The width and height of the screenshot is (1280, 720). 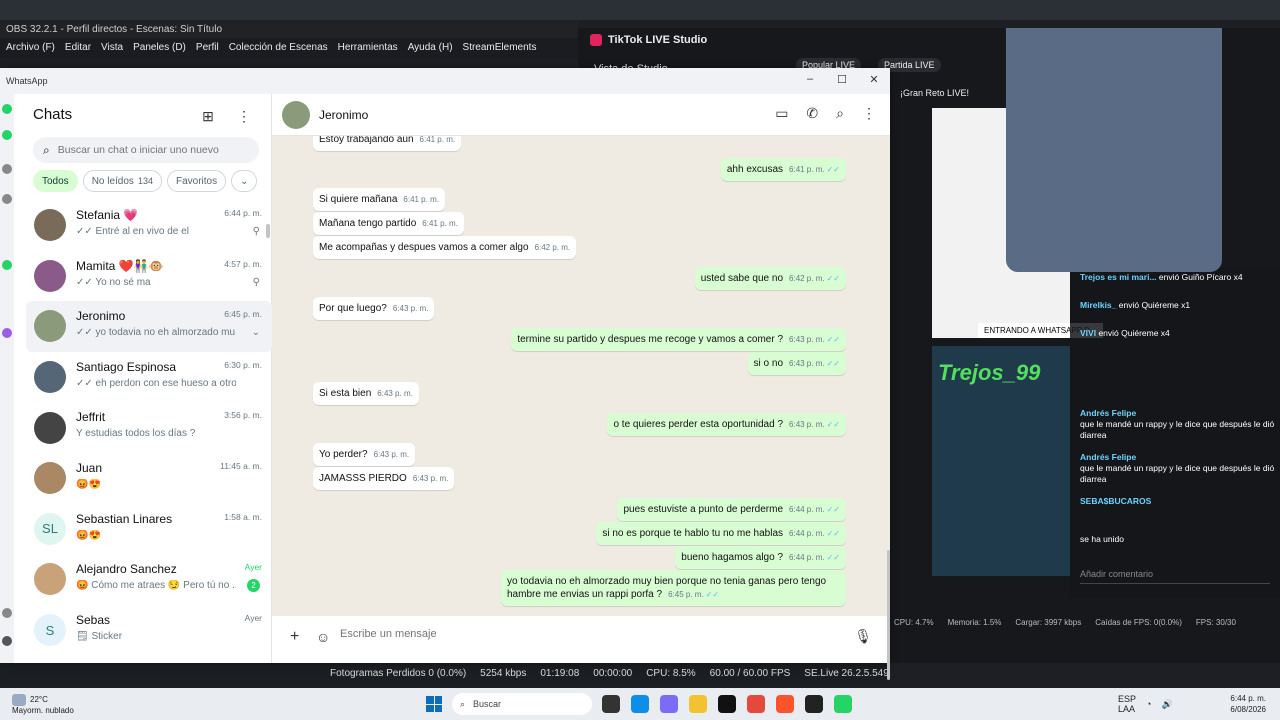 What do you see at coordinates (770, 278) in the screenshot?
I see `message-bubble: usted sabe que no 6:42 p. m. ✓✓` at bounding box center [770, 278].